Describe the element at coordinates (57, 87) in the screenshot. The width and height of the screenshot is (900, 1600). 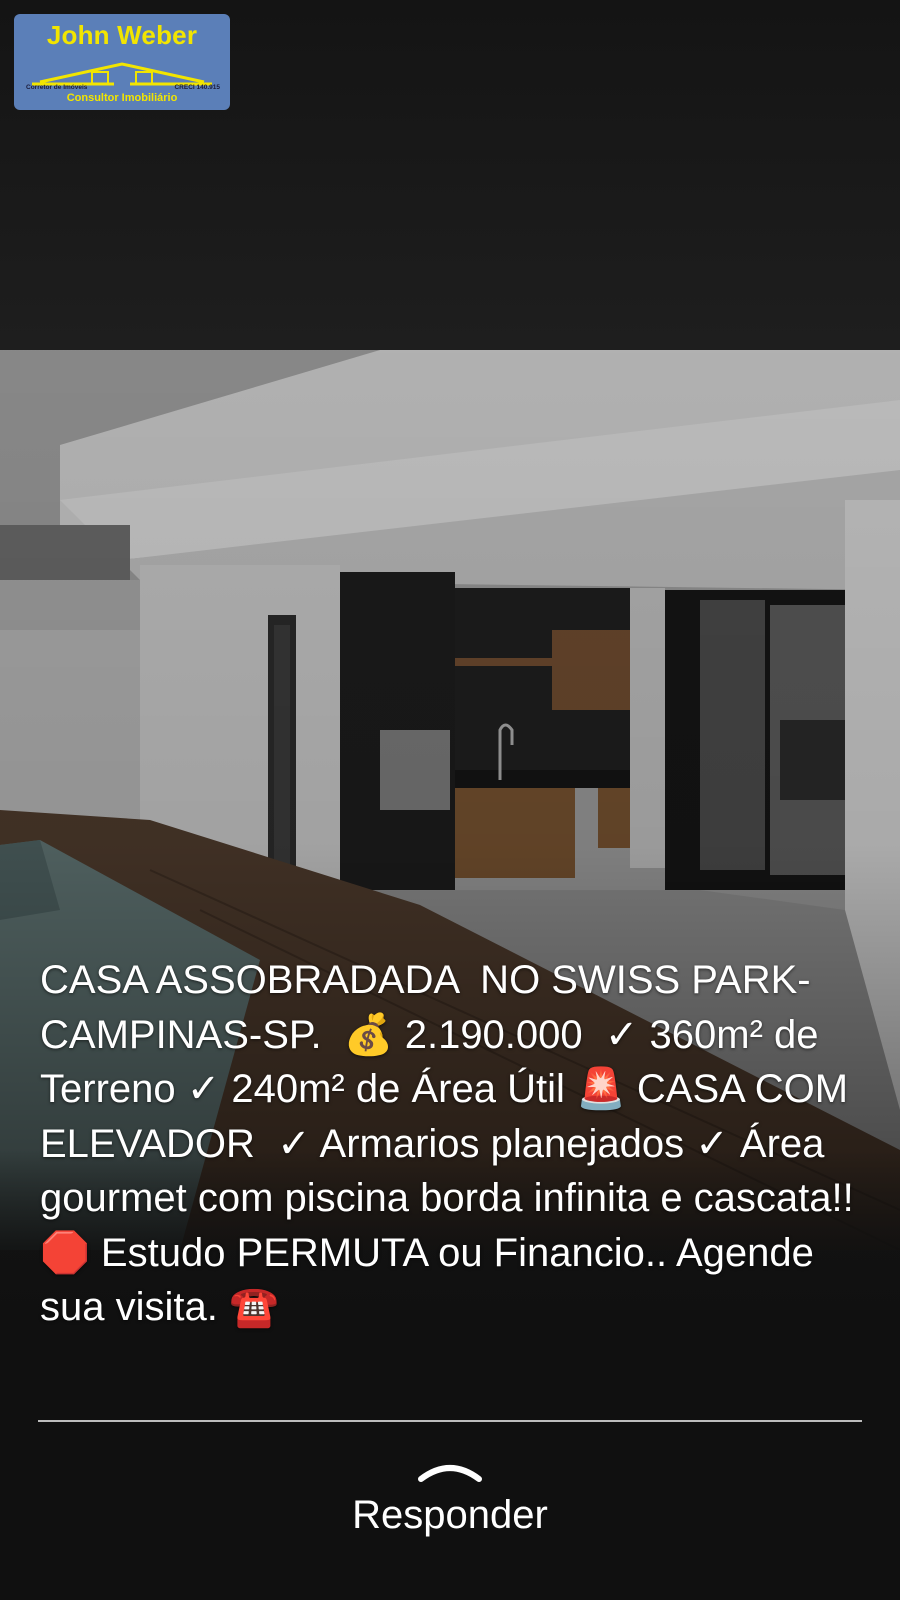
I see `logo-left-text: Corretor de Imóveis` at that location.